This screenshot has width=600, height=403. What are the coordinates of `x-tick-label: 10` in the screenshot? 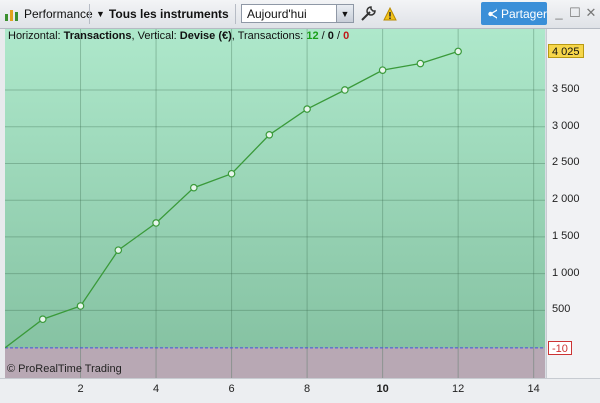 It's located at (382, 389).